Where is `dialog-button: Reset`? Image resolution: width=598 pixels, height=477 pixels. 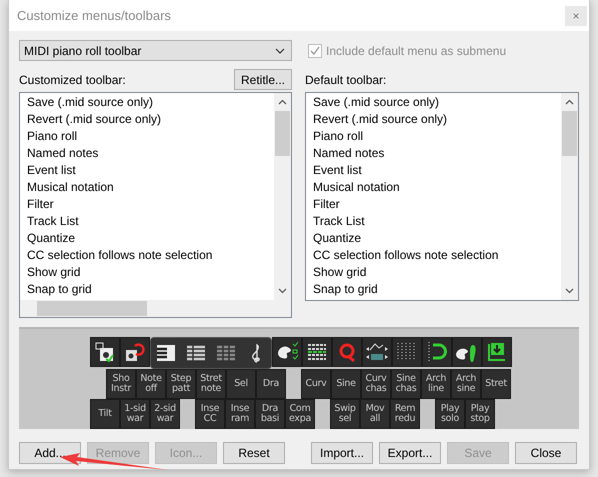
dialog-button: Reset is located at coordinates (254, 453).